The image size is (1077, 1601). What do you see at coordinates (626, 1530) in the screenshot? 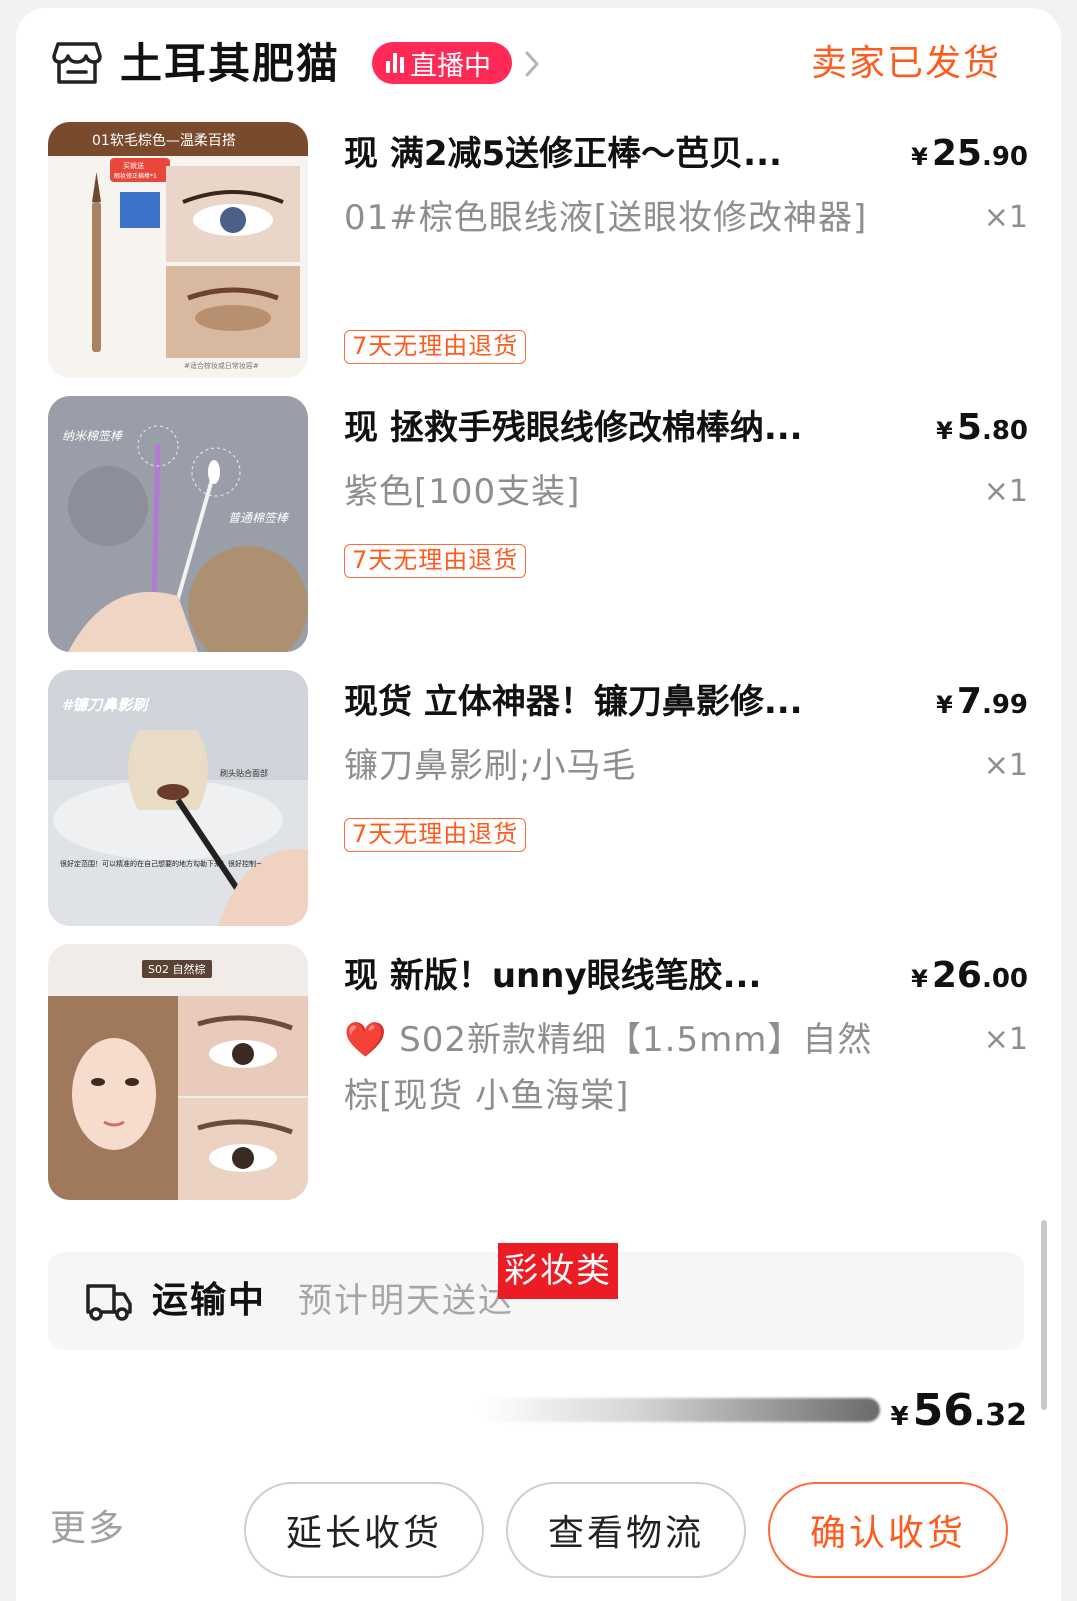
I see `view-logistics-button: 查看物流` at bounding box center [626, 1530].